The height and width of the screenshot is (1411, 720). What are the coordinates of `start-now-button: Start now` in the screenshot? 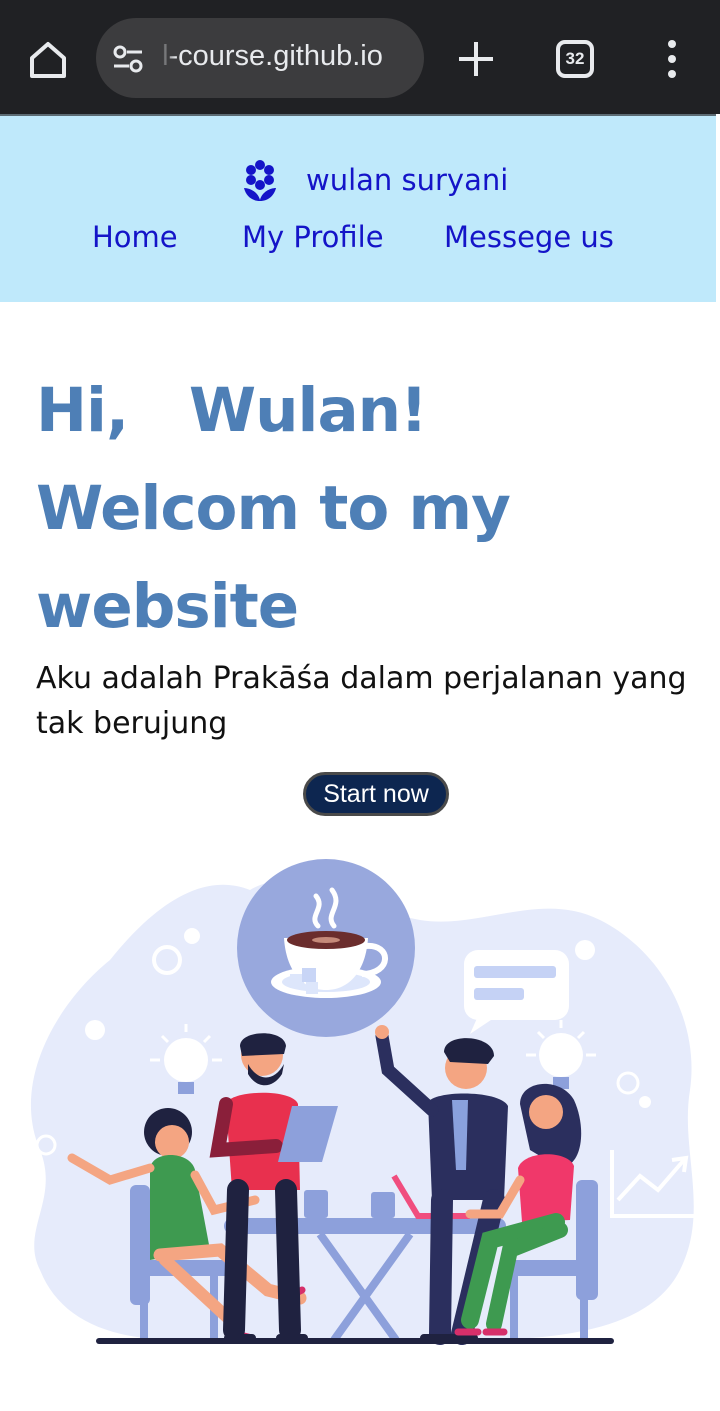 It's located at (376, 794).